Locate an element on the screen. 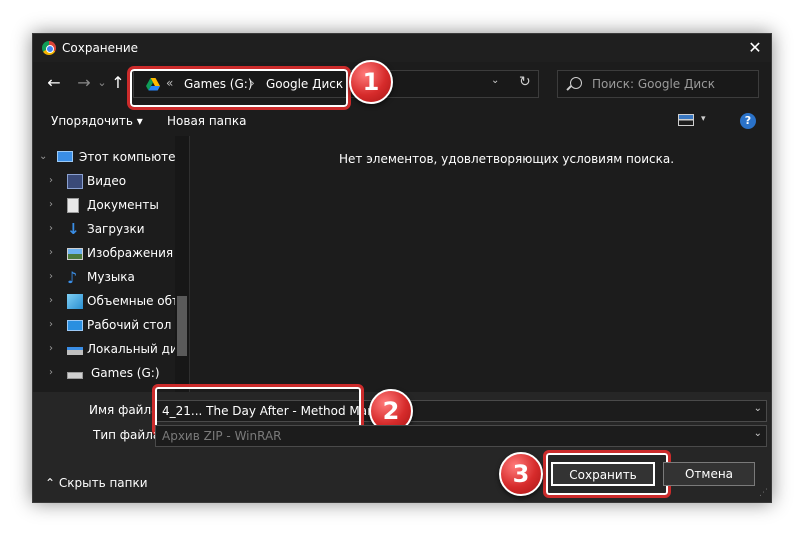 This screenshot has width=804, height=536. tree-label-this-pc: Этот компьютер is located at coordinates (131, 157).